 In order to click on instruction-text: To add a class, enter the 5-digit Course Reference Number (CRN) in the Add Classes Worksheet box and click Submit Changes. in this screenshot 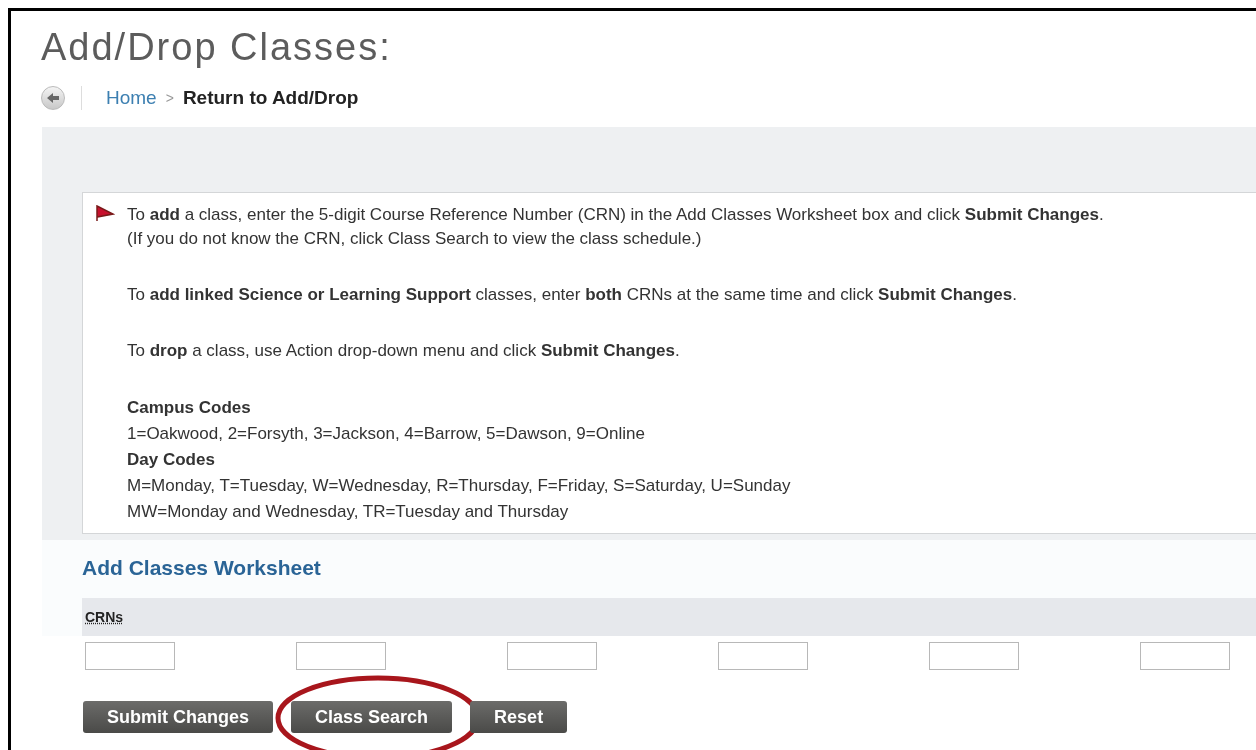, I will do `click(615, 215)`.